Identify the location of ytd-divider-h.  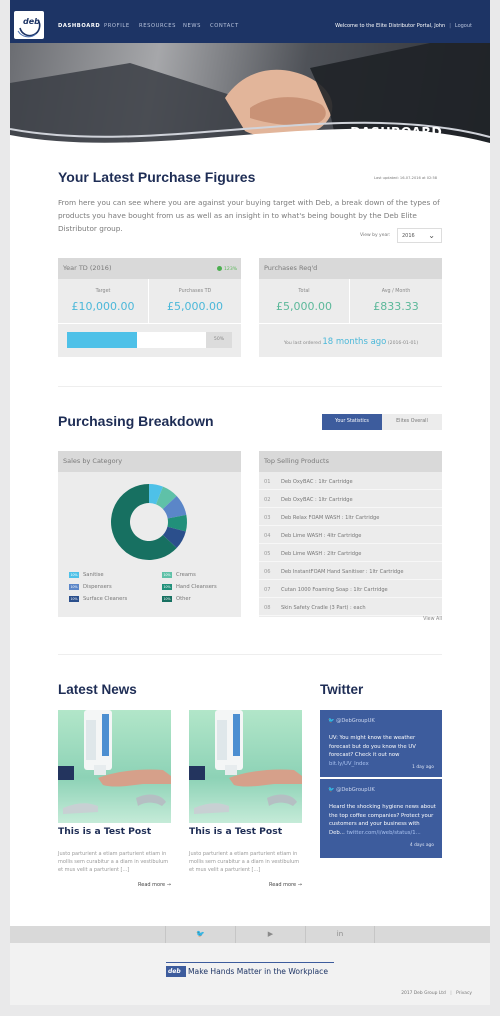
(149, 323).